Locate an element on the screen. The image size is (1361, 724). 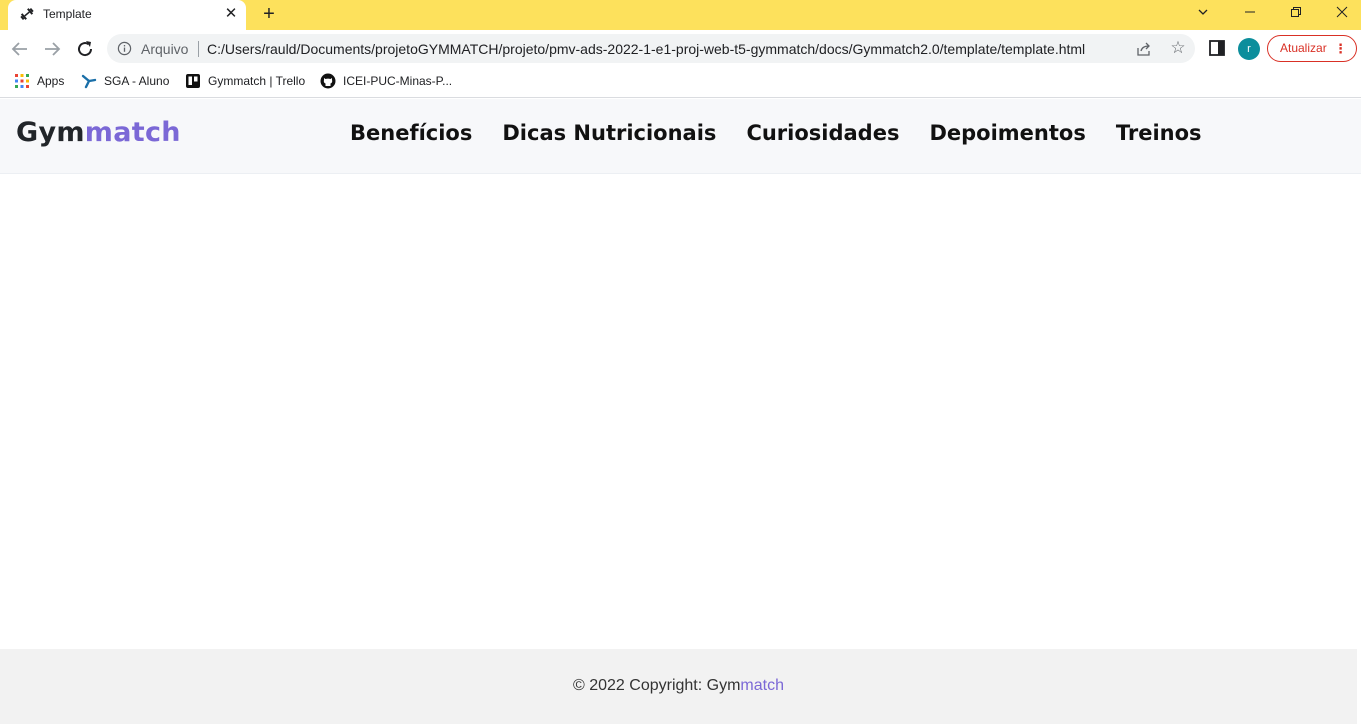
back-arrow-icon is located at coordinates (20, 49).